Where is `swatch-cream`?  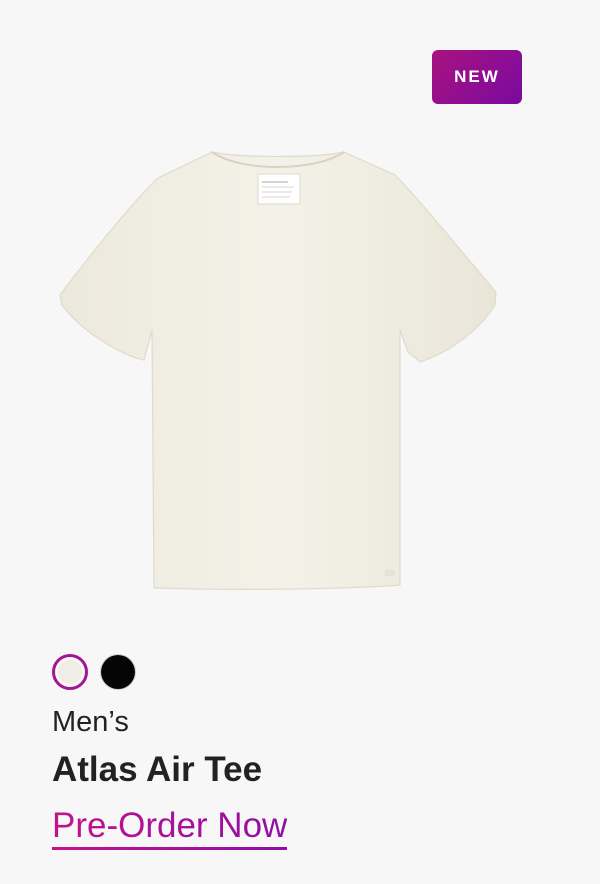 swatch-cream is located at coordinates (70, 672).